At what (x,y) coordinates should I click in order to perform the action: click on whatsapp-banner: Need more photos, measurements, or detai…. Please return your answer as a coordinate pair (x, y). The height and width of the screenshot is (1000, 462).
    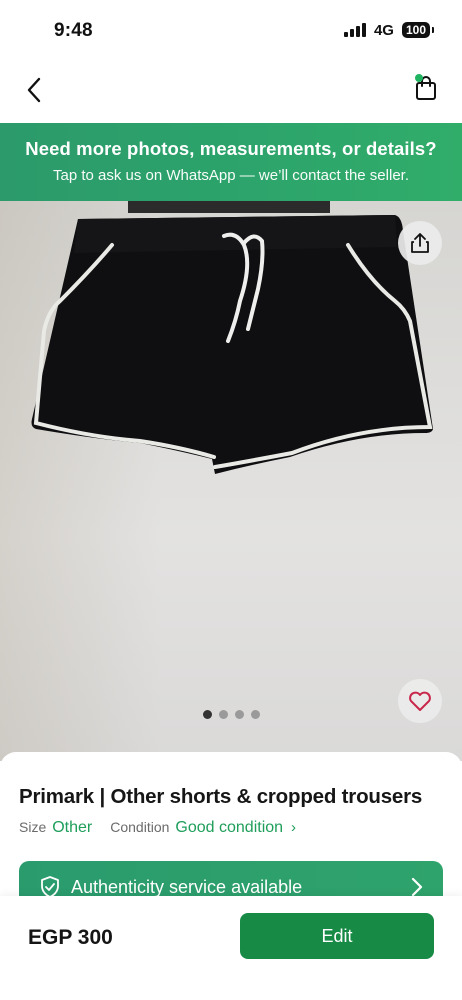
    Looking at the image, I should click on (231, 162).